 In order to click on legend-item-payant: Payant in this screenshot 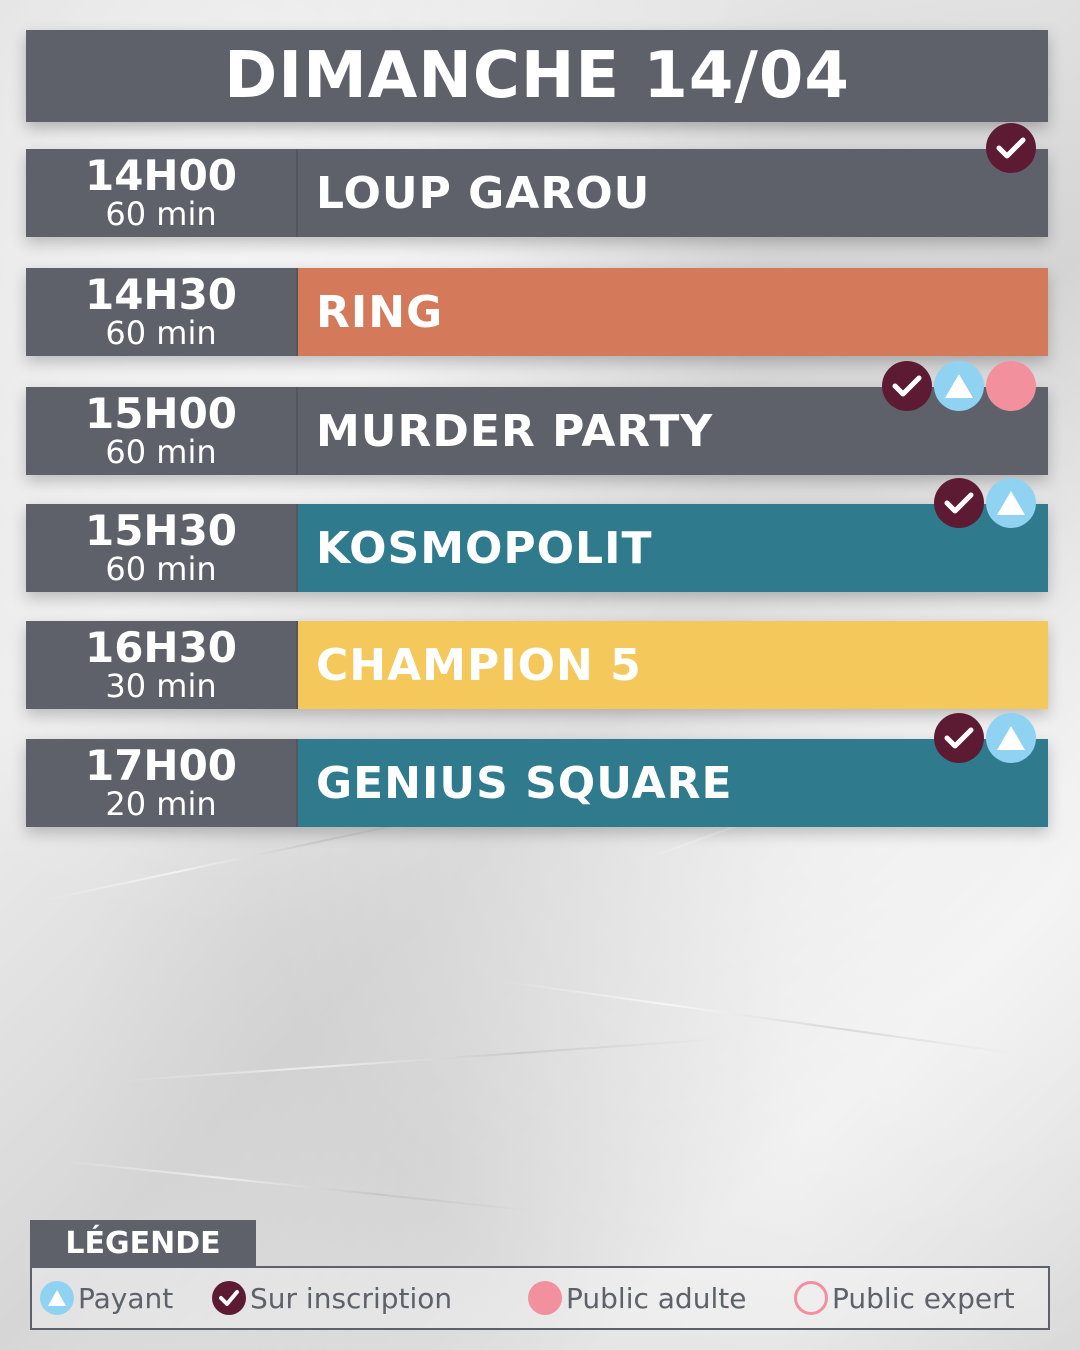, I will do `click(106, 1298)`.